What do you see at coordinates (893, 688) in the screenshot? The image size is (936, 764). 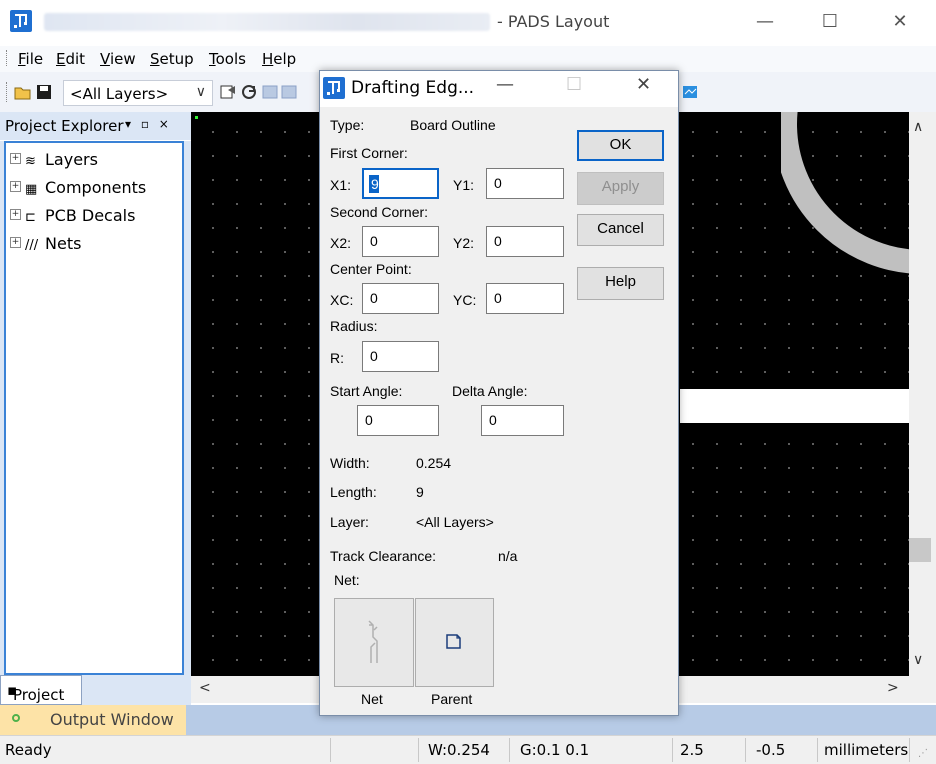 I see `chevron-right-icon: >` at bounding box center [893, 688].